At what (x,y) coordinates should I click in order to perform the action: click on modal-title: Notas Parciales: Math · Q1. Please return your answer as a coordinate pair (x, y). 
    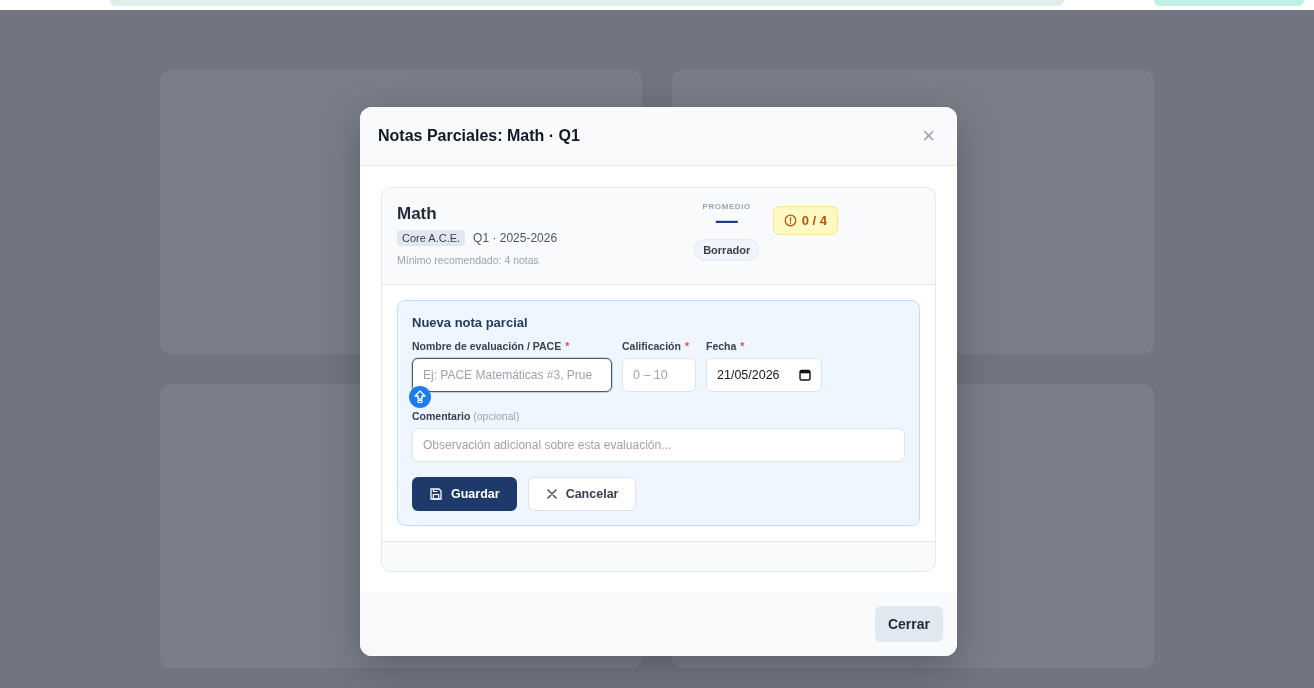
    Looking at the image, I should click on (479, 136).